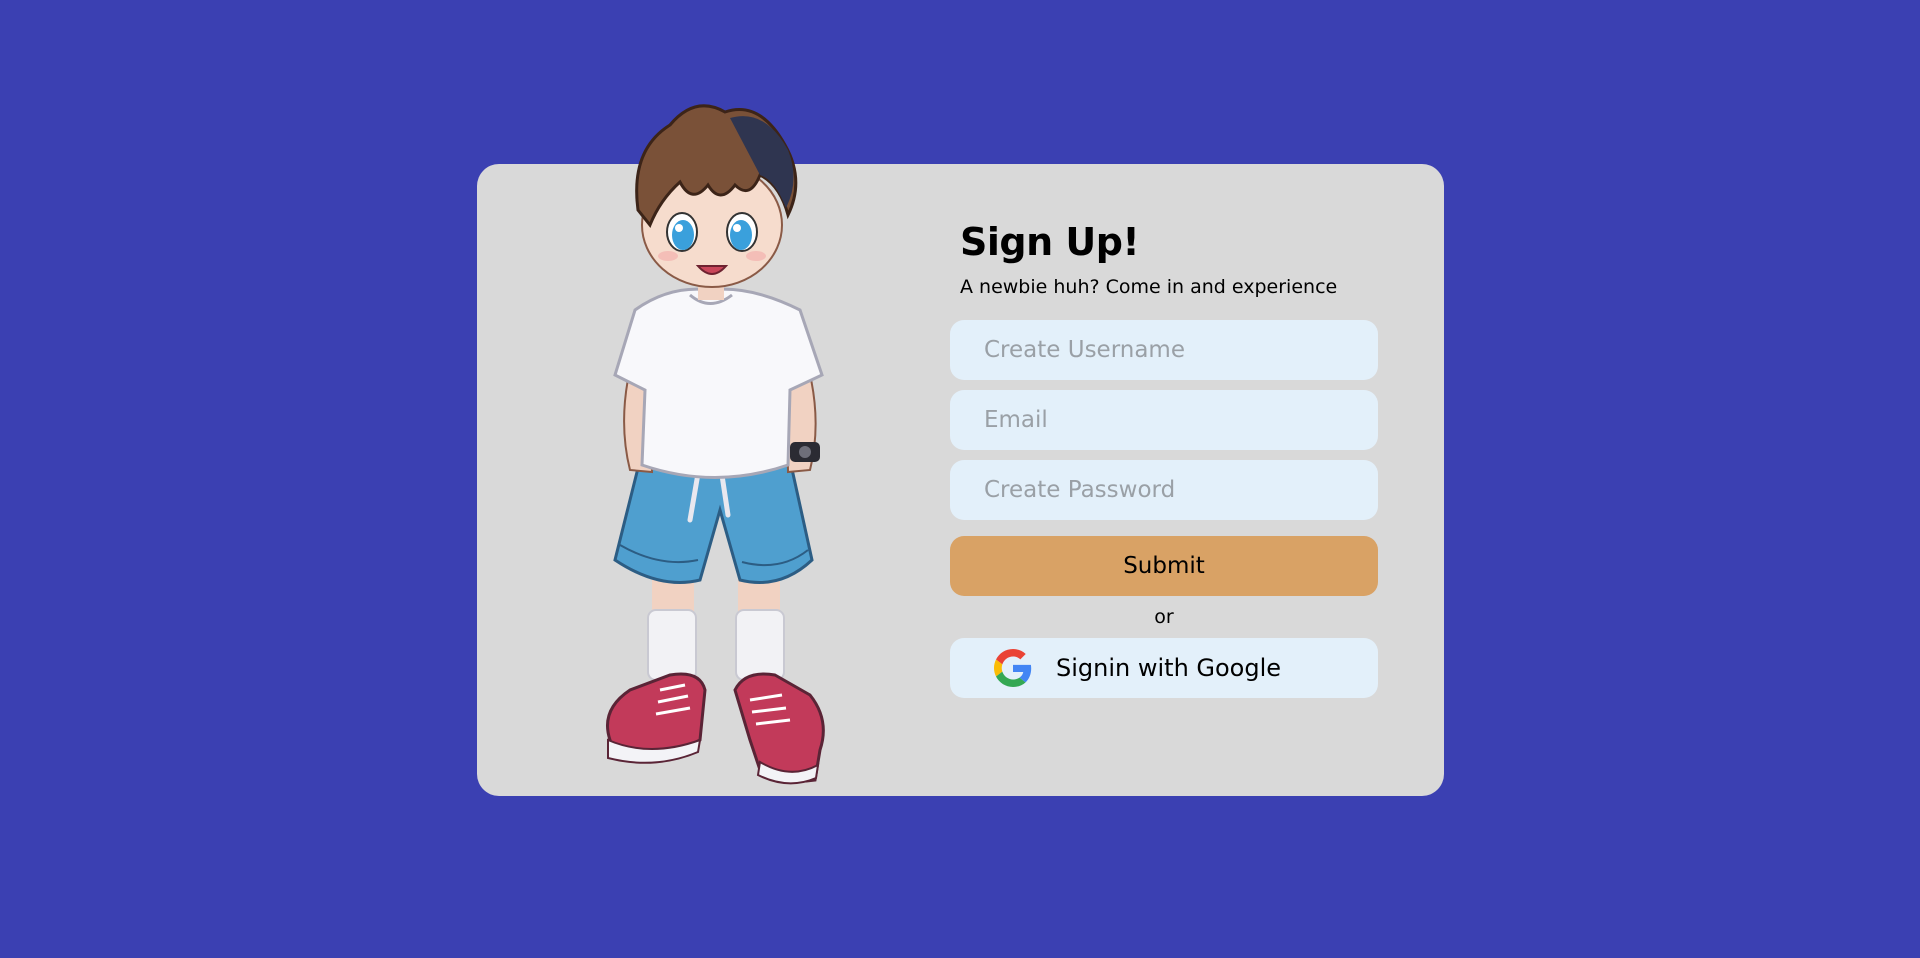 Image resolution: width=1920 pixels, height=958 pixels. Describe the element at coordinates (715, 444) in the screenshot. I see `character-illustration` at that location.